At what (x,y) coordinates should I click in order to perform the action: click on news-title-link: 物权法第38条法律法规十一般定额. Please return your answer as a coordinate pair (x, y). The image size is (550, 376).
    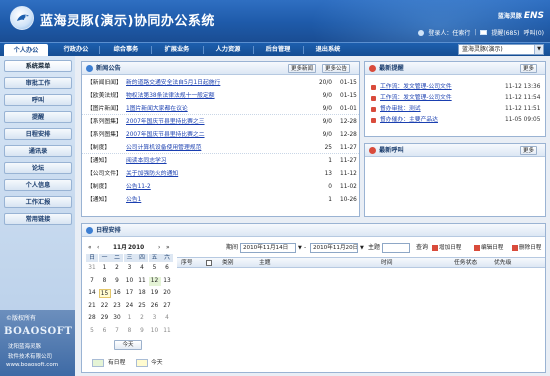
    Looking at the image, I should click on (170, 96).